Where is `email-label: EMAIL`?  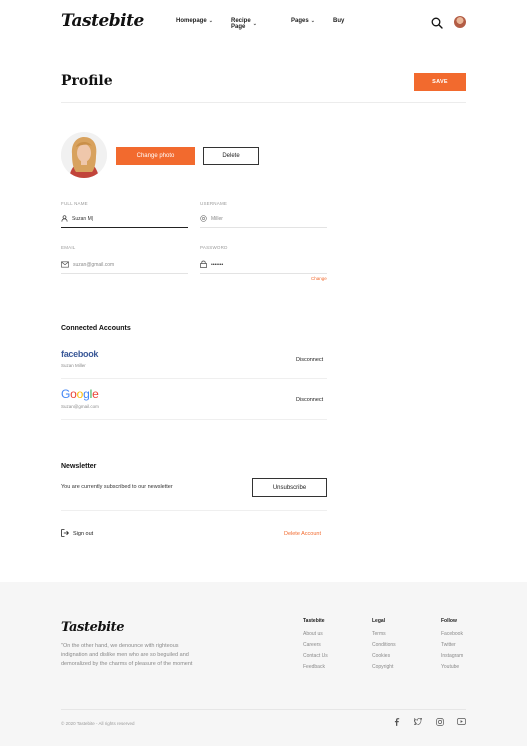
email-label: EMAIL is located at coordinates (68, 247).